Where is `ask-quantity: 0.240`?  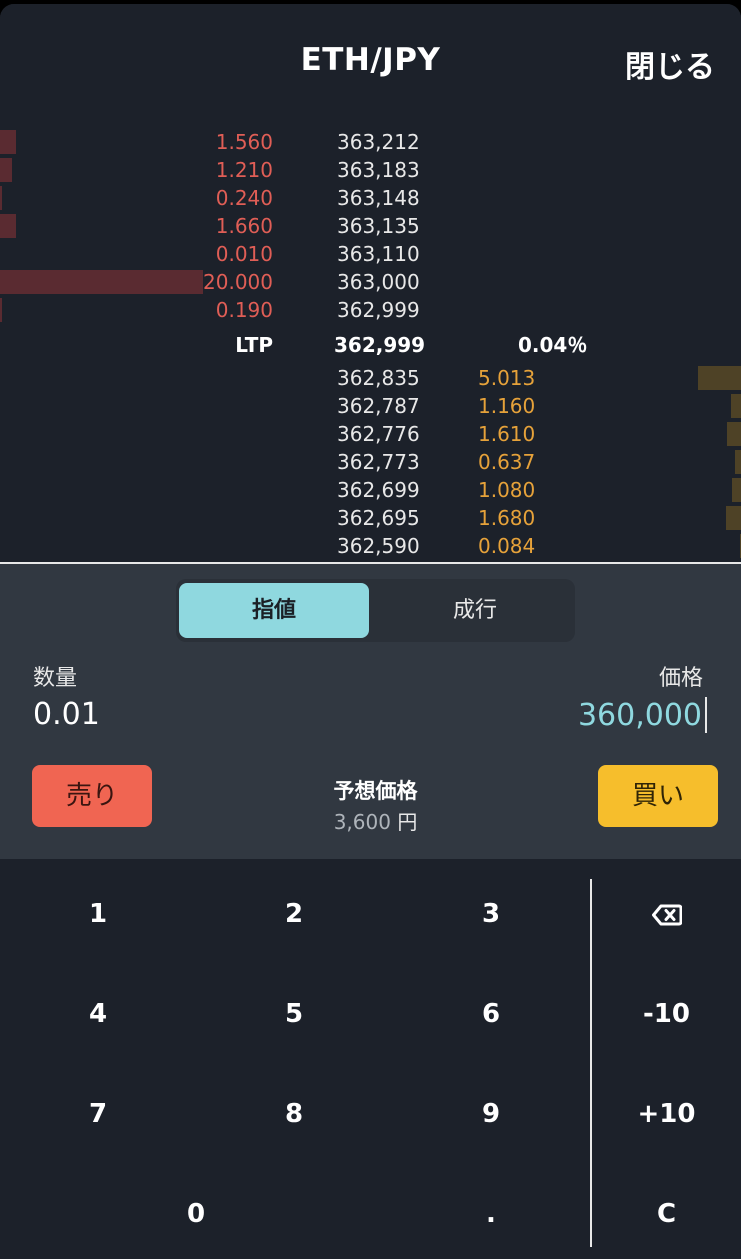 ask-quantity: 0.240 is located at coordinates (244, 198).